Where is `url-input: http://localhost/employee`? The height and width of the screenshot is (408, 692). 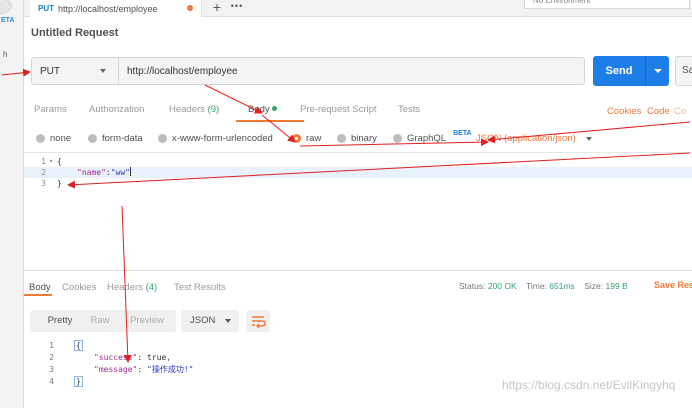 url-input: http://localhost/employee is located at coordinates (352, 71).